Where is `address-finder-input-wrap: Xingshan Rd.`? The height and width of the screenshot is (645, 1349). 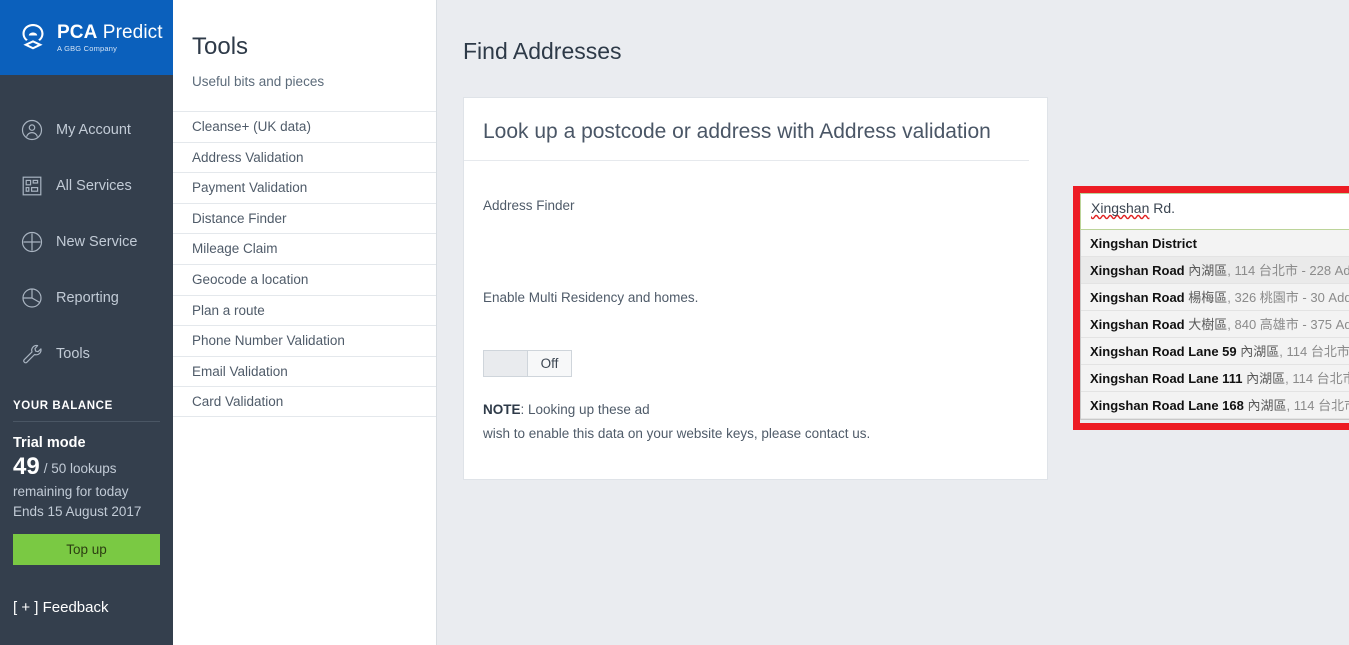
address-finder-input-wrap: Xingshan Rd. is located at coordinates (1214, 211).